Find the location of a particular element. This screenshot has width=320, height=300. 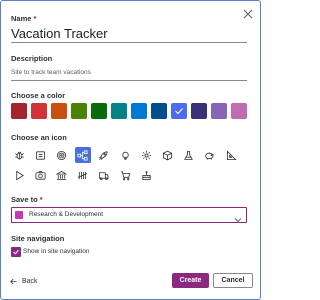

site-navigation-label: Site navigation is located at coordinates (38, 238).